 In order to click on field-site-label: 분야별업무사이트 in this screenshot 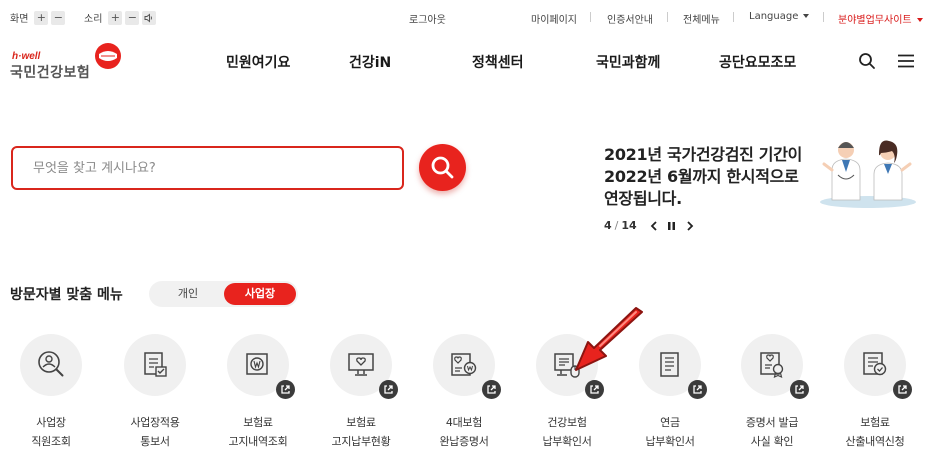, I will do `click(875, 20)`.